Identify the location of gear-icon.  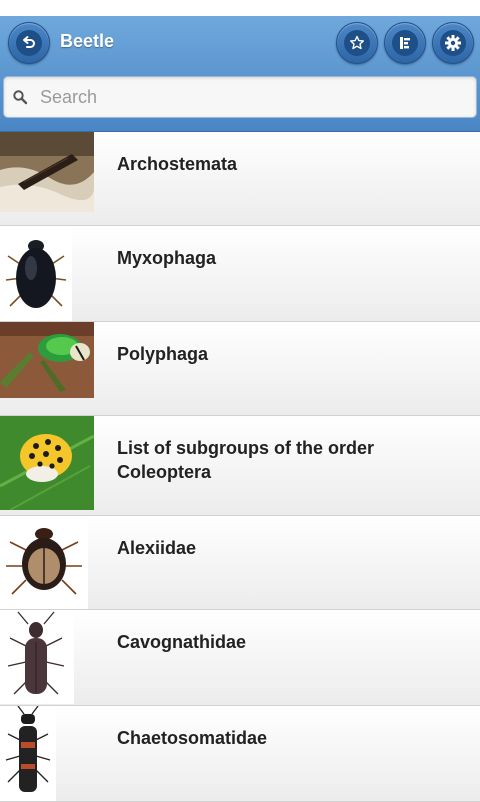
(453, 43).